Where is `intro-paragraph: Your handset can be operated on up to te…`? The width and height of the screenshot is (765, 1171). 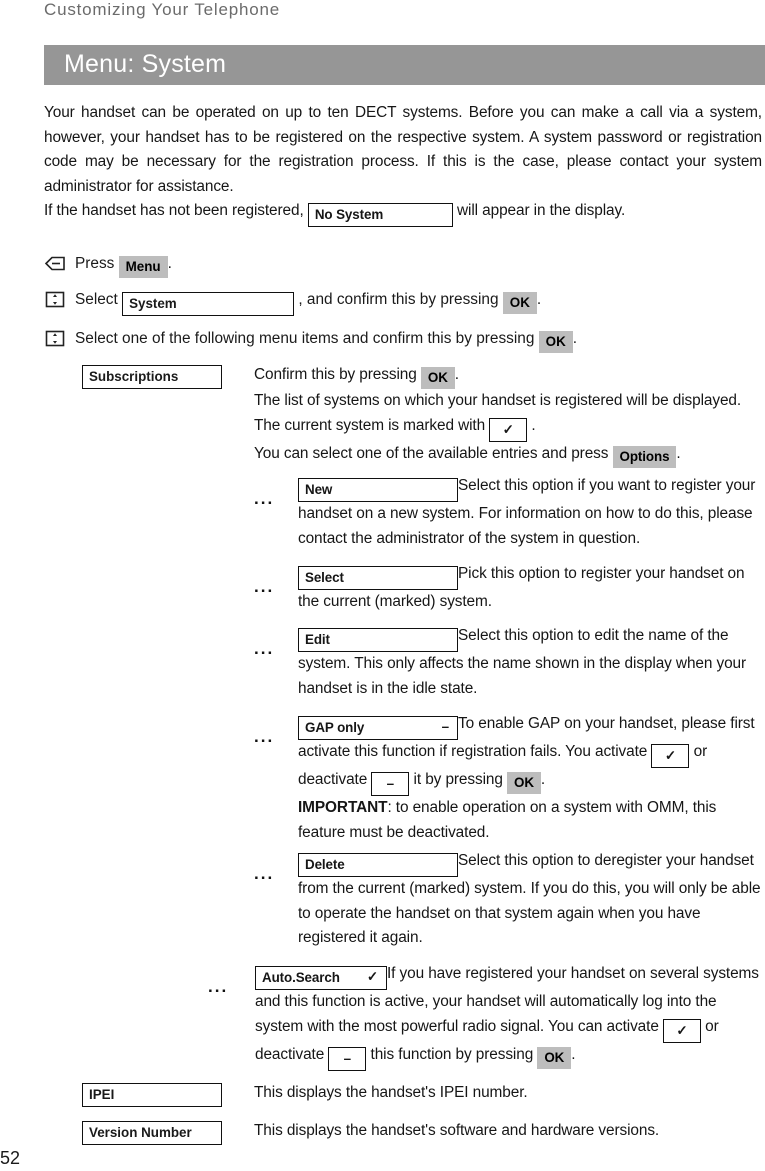
intro-paragraph: Your handset can be operated on up to te… is located at coordinates (403, 164).